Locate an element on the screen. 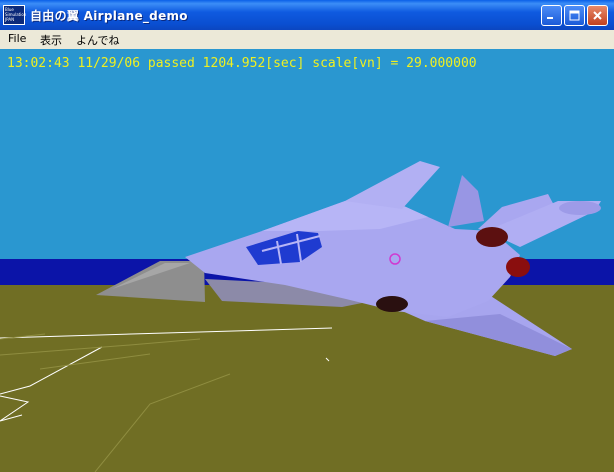 The width and height of the screenshot is (614, 472). app-icon-label: Blue Simulation JPAN is located at coordinates (16, 14).